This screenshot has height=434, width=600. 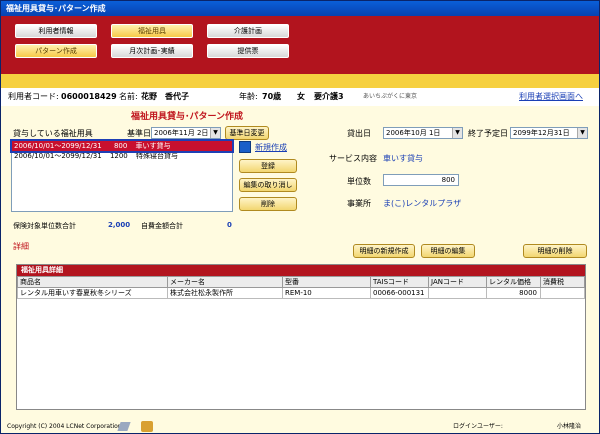 What do you see at coordinates (33, 96) in the screenshot?
I see `user-code-label: 利用者コード:` at bounding box center [33, 96].